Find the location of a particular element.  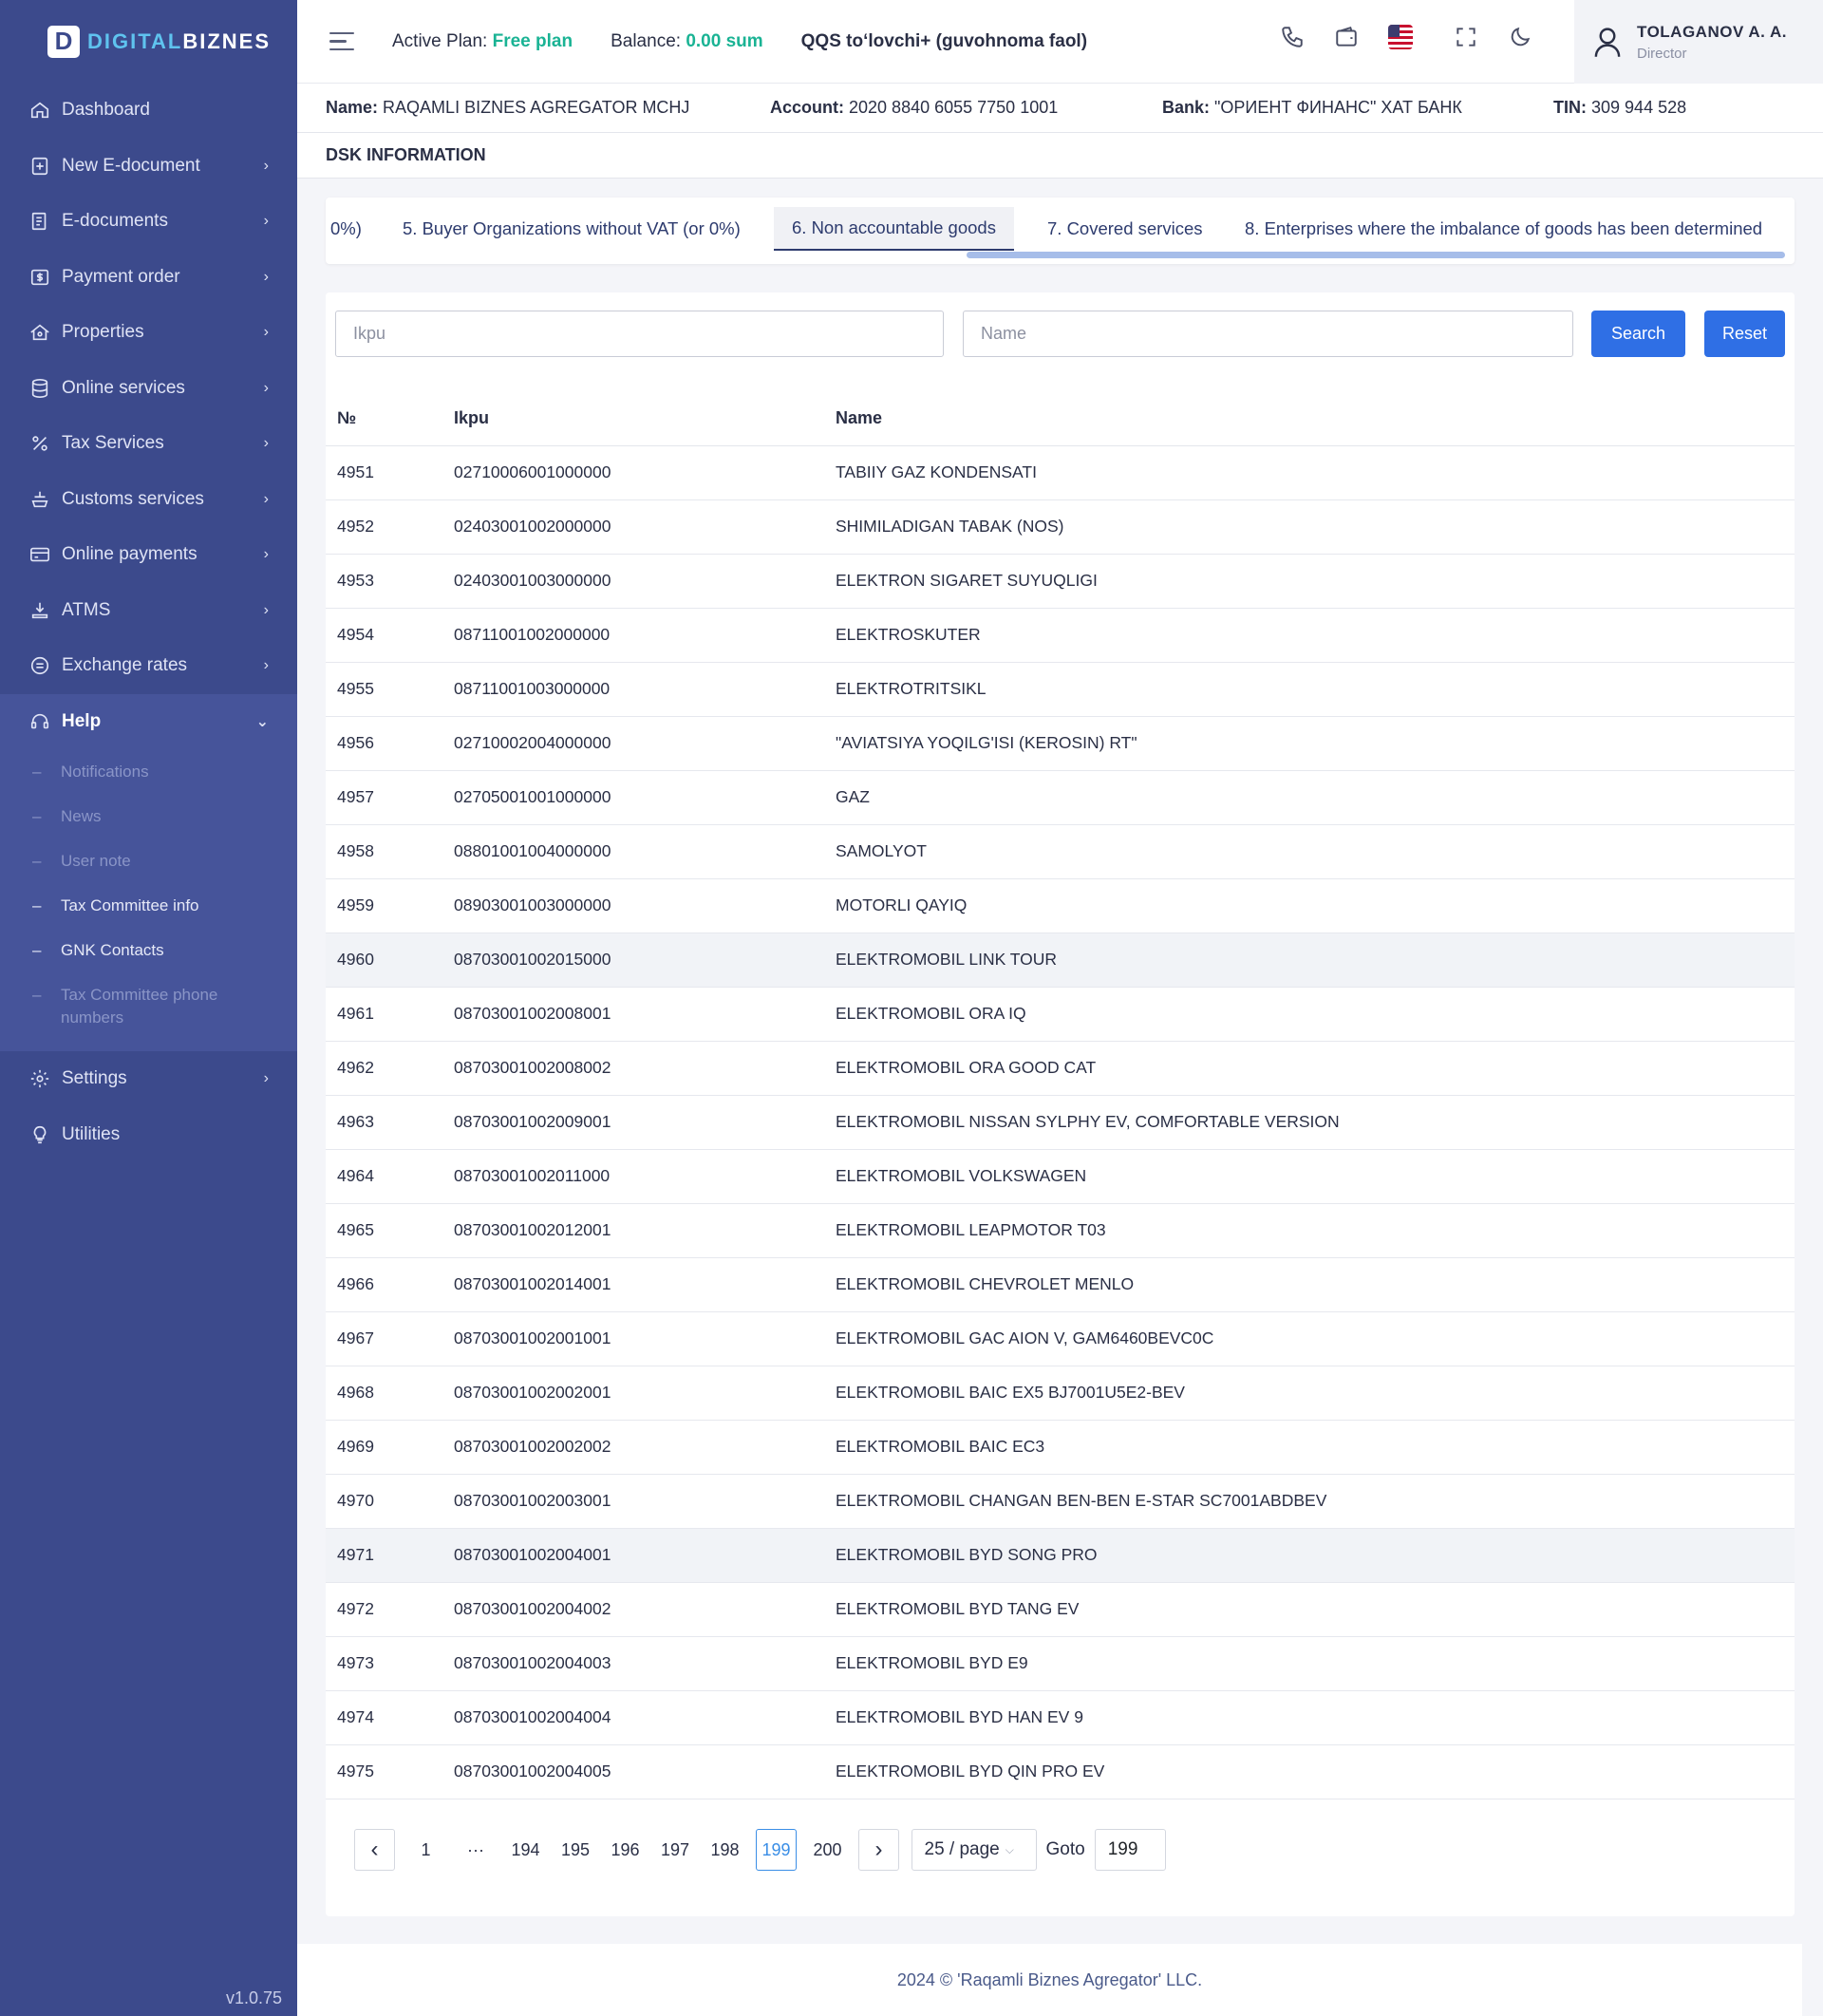

submenu-item-gnk-contacts: – GNK Contacts is located at coordinates (148, 950).